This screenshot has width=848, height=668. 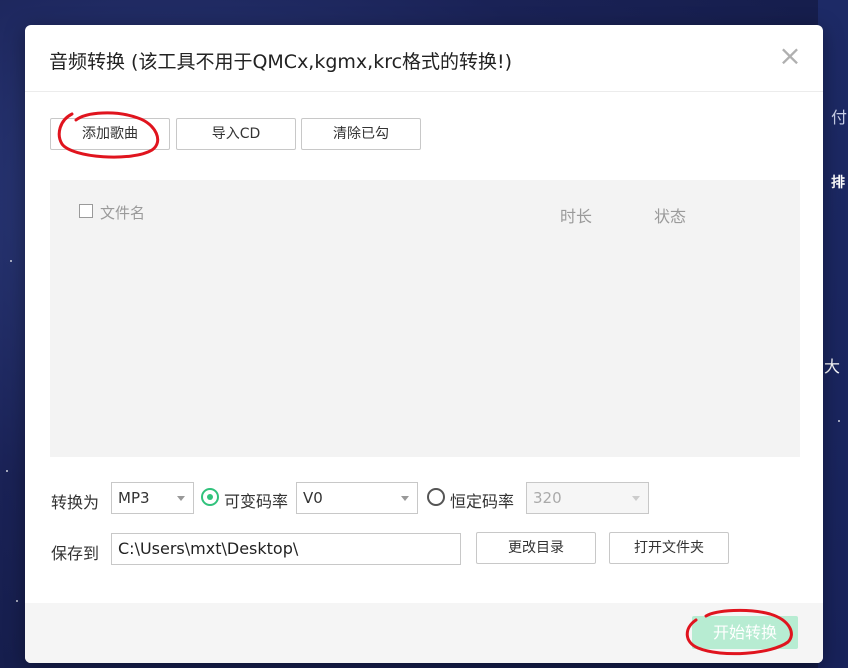 I want to click on save-to-label: 保存到, so click(x=75, y=553).